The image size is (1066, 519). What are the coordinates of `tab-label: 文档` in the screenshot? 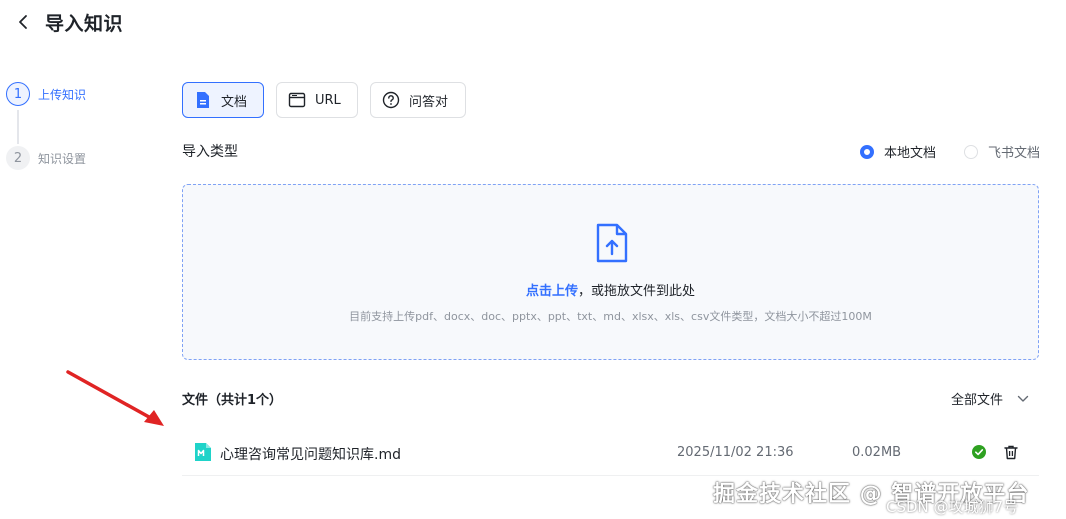 It's located at (234, 102).